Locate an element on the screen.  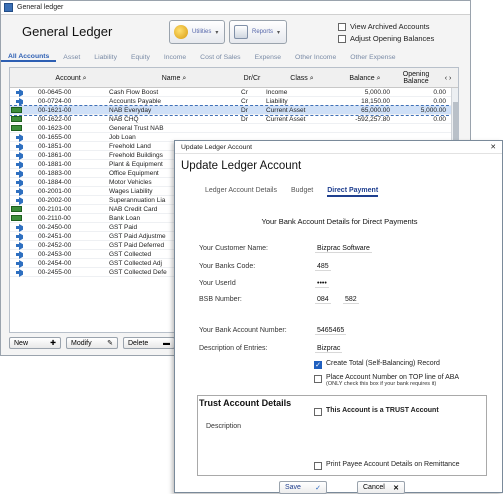
tab-budget: Budget is located at coordinates (302, 192).